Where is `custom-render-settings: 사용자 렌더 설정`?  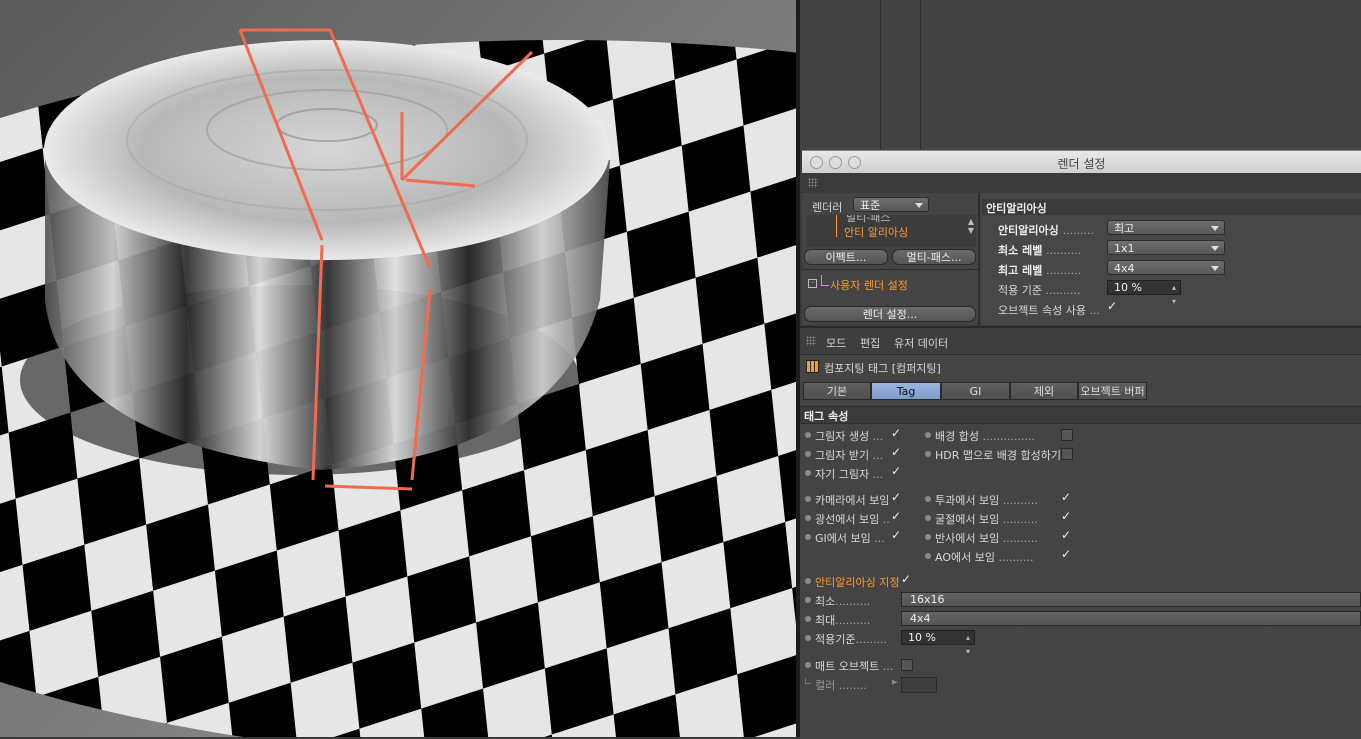
custom-render-settings: 사용자 렌더 설정 is located at coordinates (869, 285).